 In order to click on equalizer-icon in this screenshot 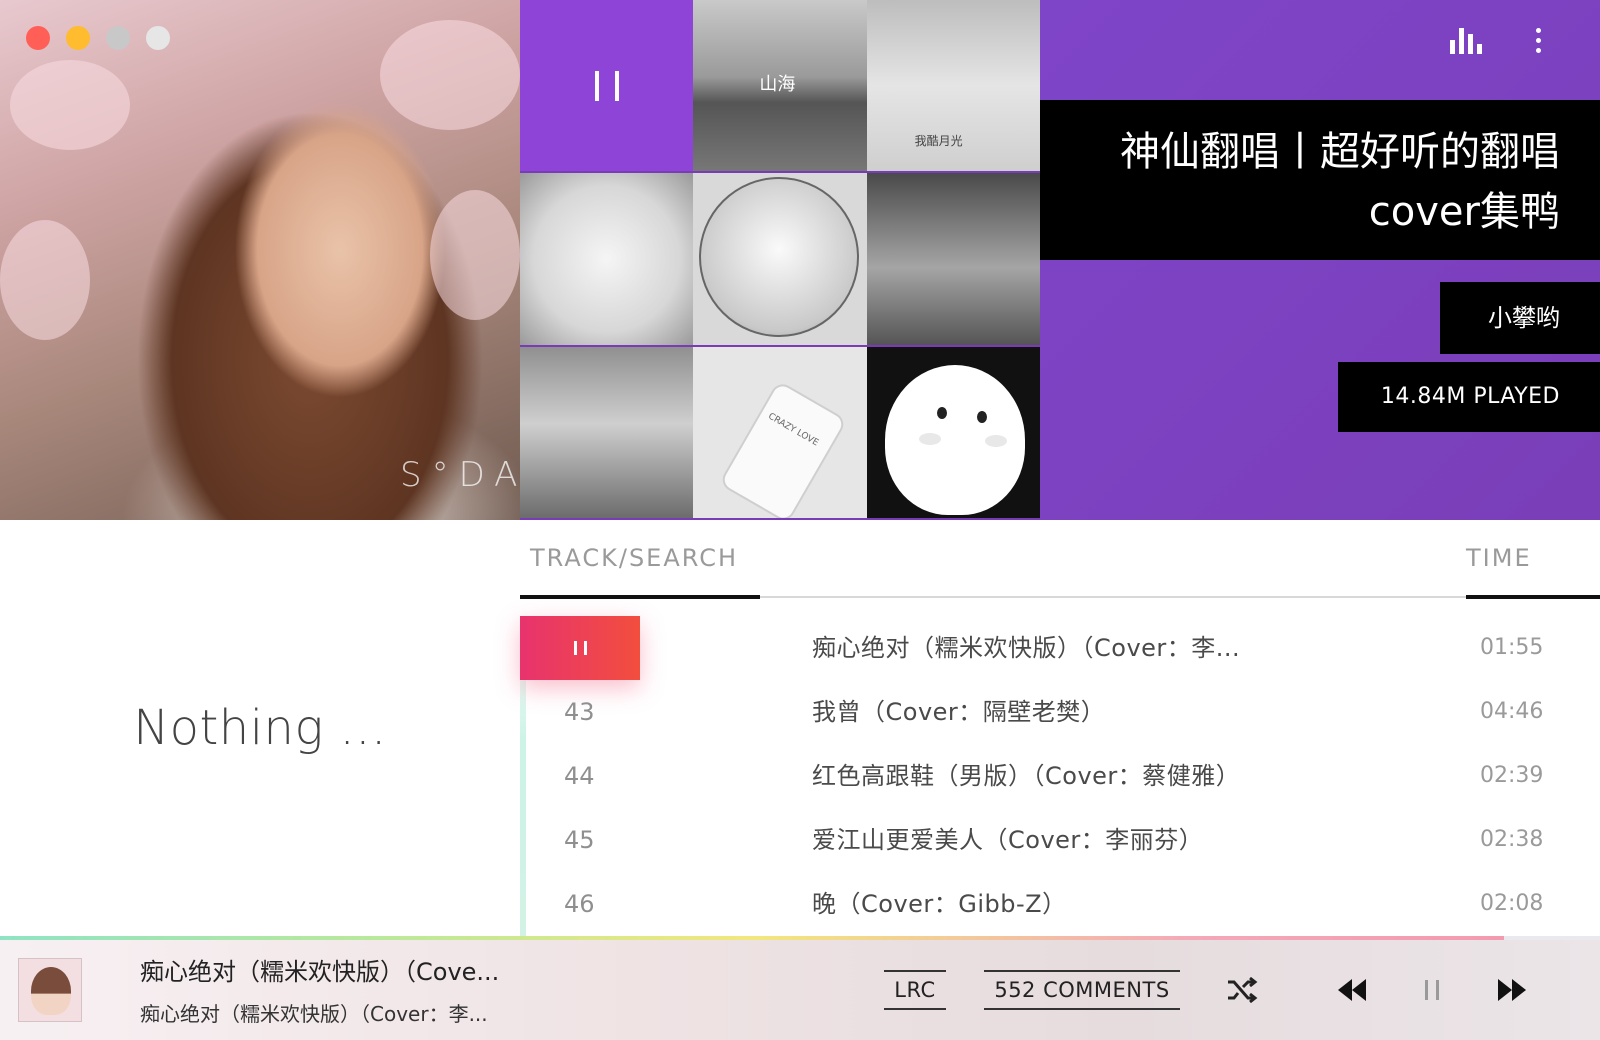, I will do `click(1466, 40)`.